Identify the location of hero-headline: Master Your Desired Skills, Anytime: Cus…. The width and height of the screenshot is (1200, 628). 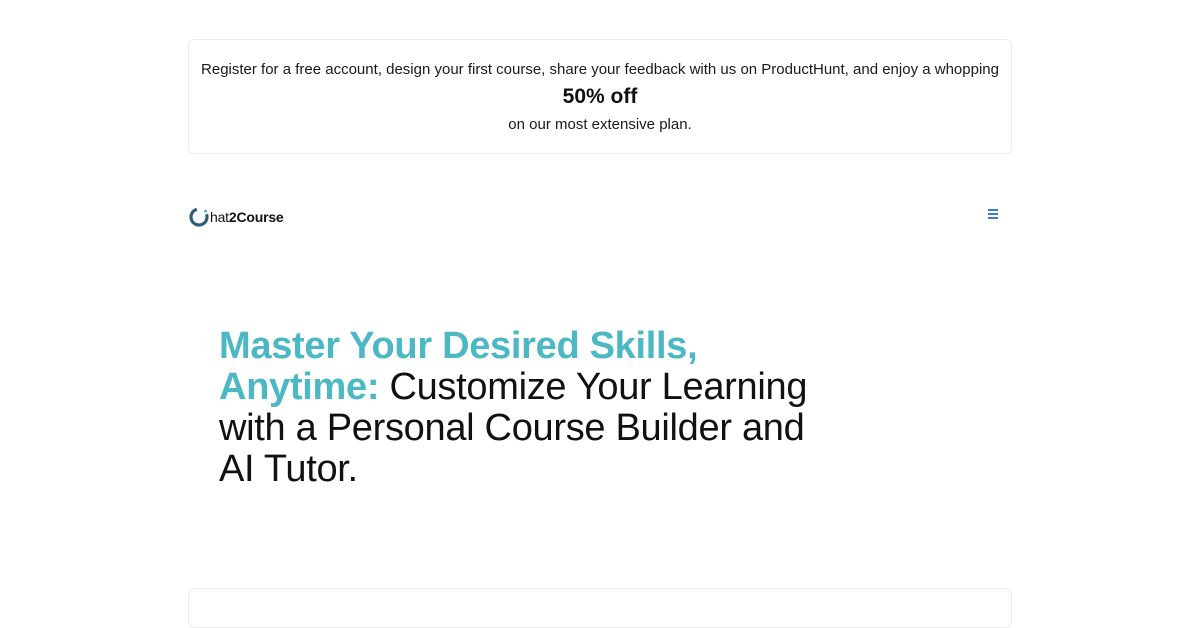
(529, 408).